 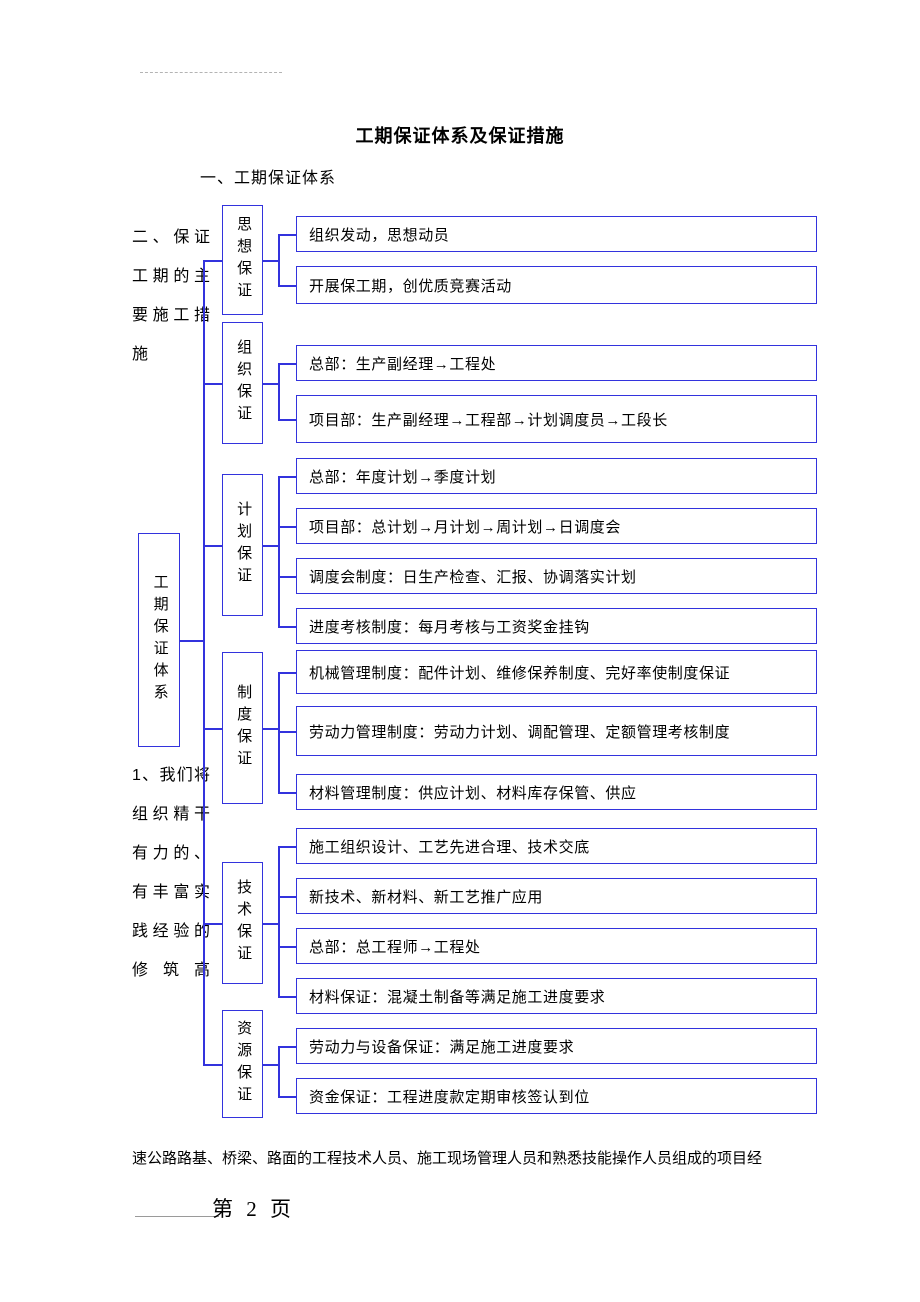 I want to click on footer-rule, so click(x=177, y=1216).